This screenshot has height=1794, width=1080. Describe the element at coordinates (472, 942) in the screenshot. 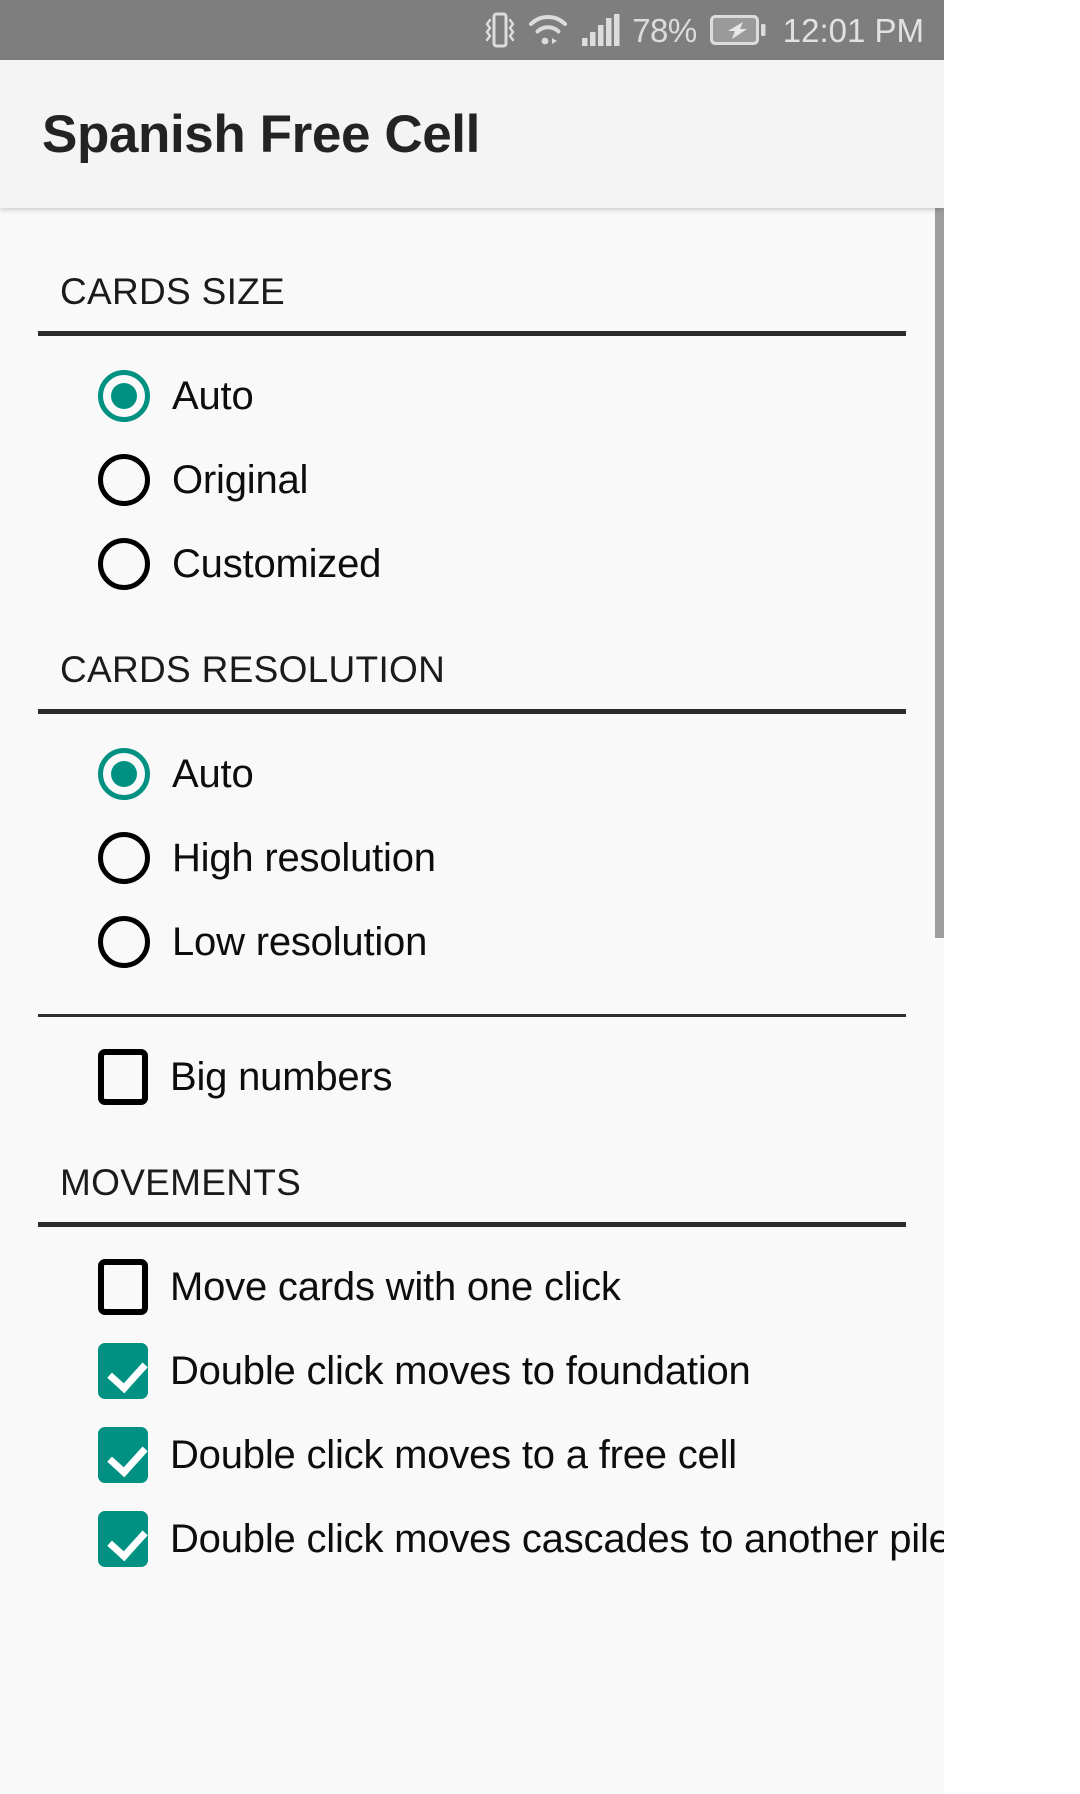

I see `option-row-resolution-low: Low resolution` at that location.